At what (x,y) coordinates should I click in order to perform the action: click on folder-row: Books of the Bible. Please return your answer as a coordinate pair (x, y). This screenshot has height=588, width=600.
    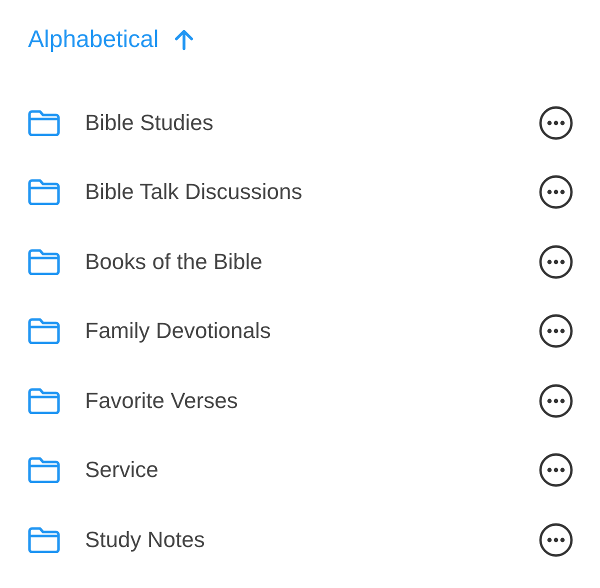
    Looking at the image, I should click on (300, 261).